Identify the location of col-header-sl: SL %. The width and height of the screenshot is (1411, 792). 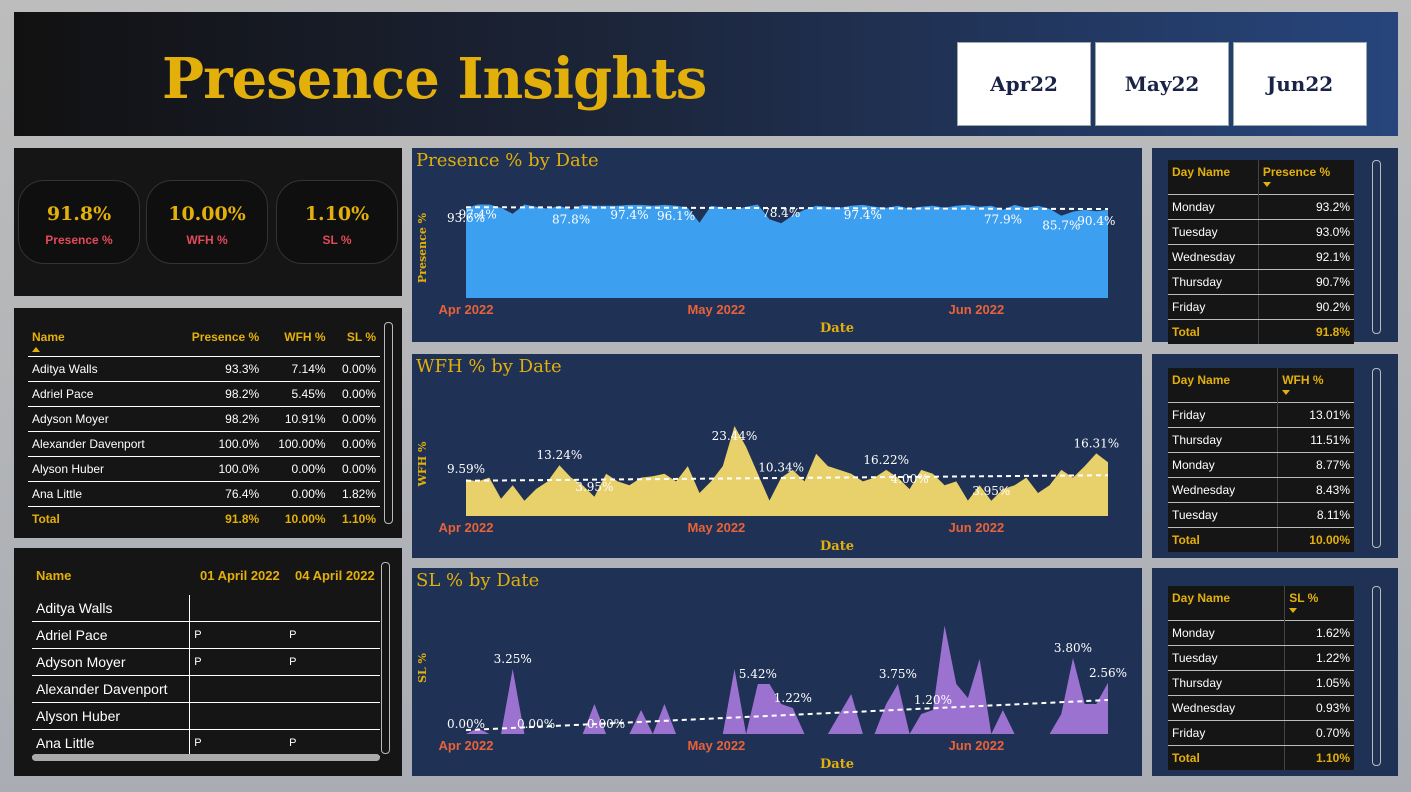
(355, 340).